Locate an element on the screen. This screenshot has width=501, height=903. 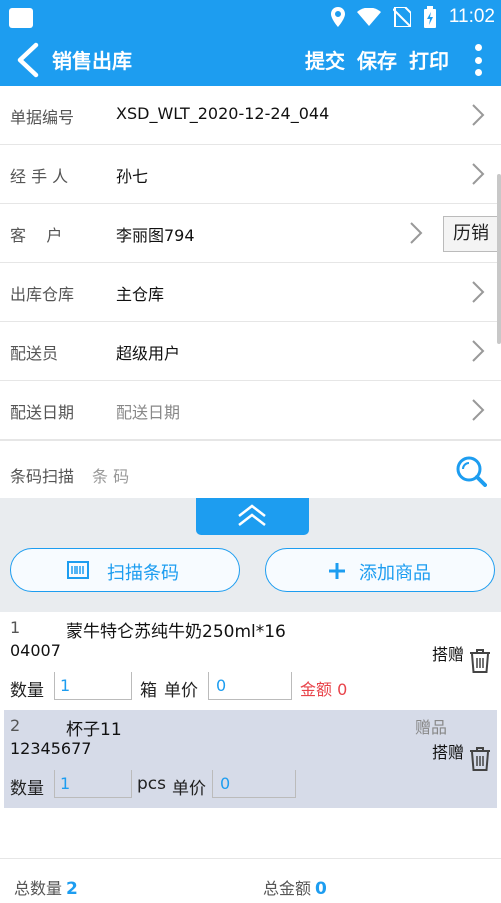
amount-text: 金额 0 is located at coordinates (323, 688).